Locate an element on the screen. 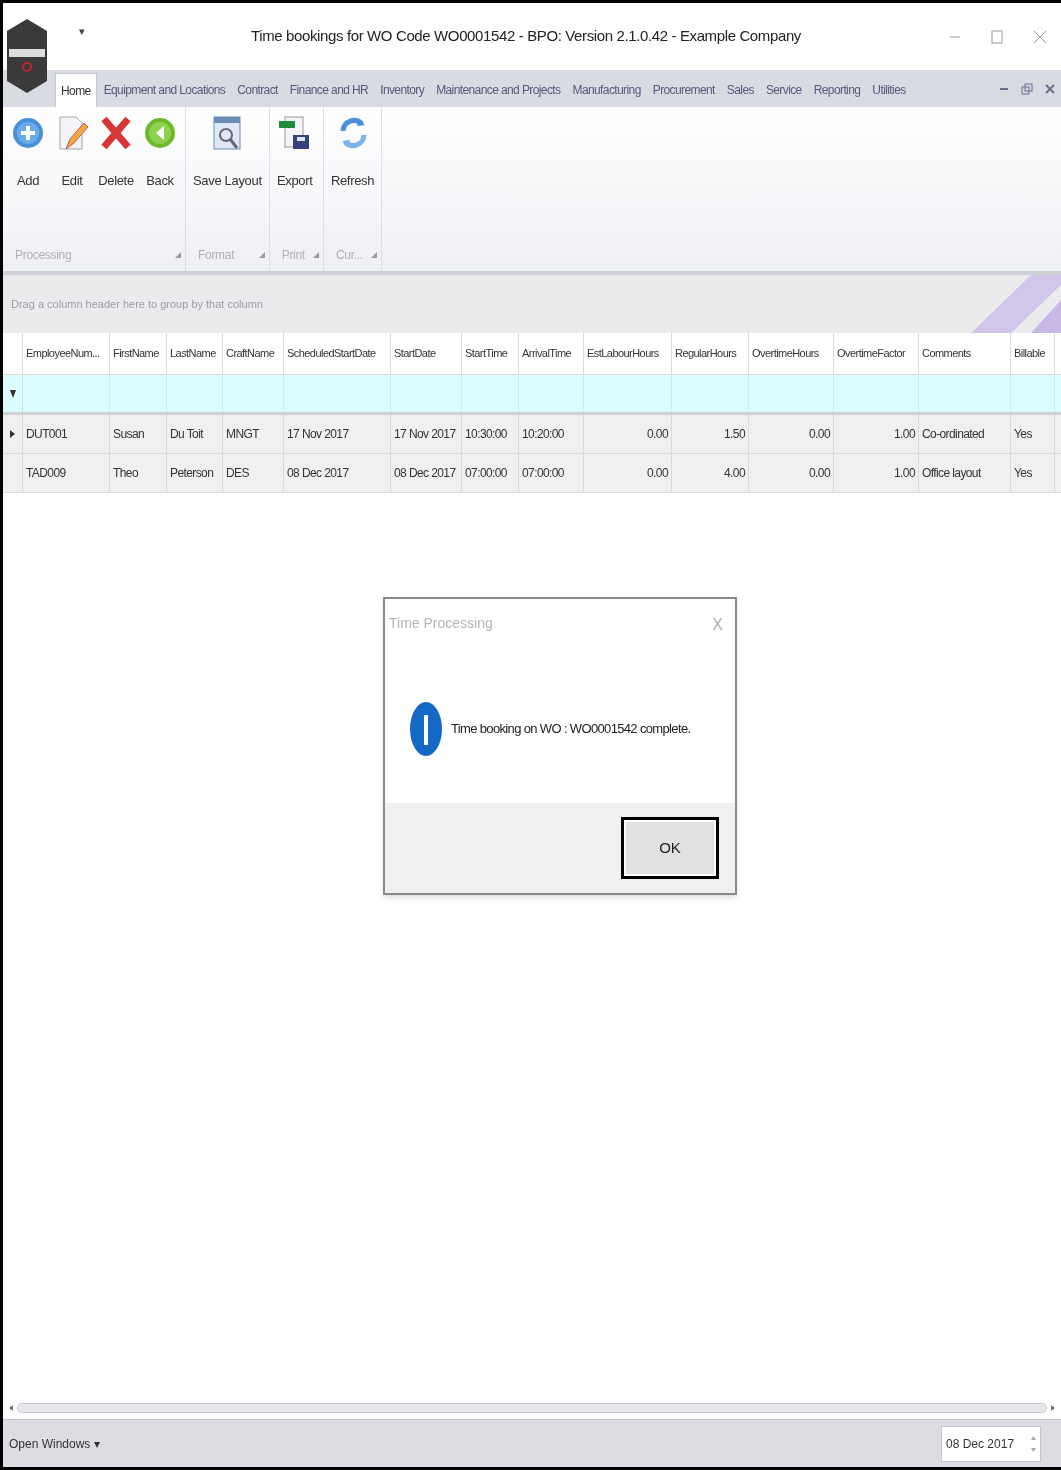 This screenshot has height=1470, width=1061. ribbon-tab: Maintenance and Projects is located at coordinates (498, 90).